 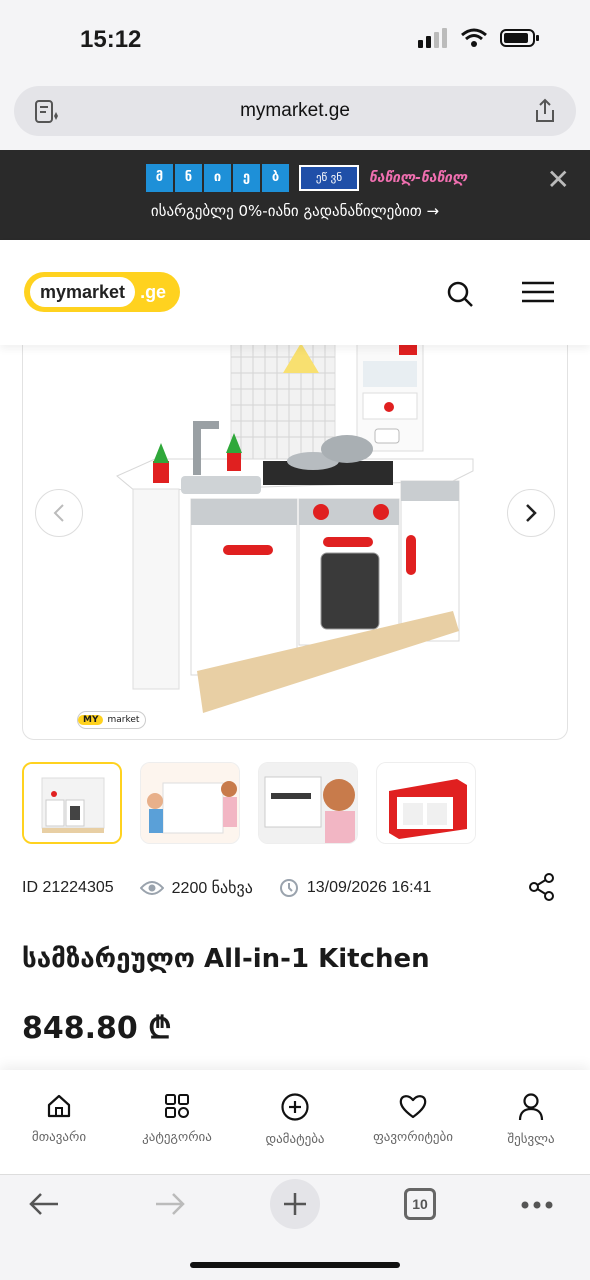 I want to click on nav-add: დამატება, so click(x=295, y=1122).